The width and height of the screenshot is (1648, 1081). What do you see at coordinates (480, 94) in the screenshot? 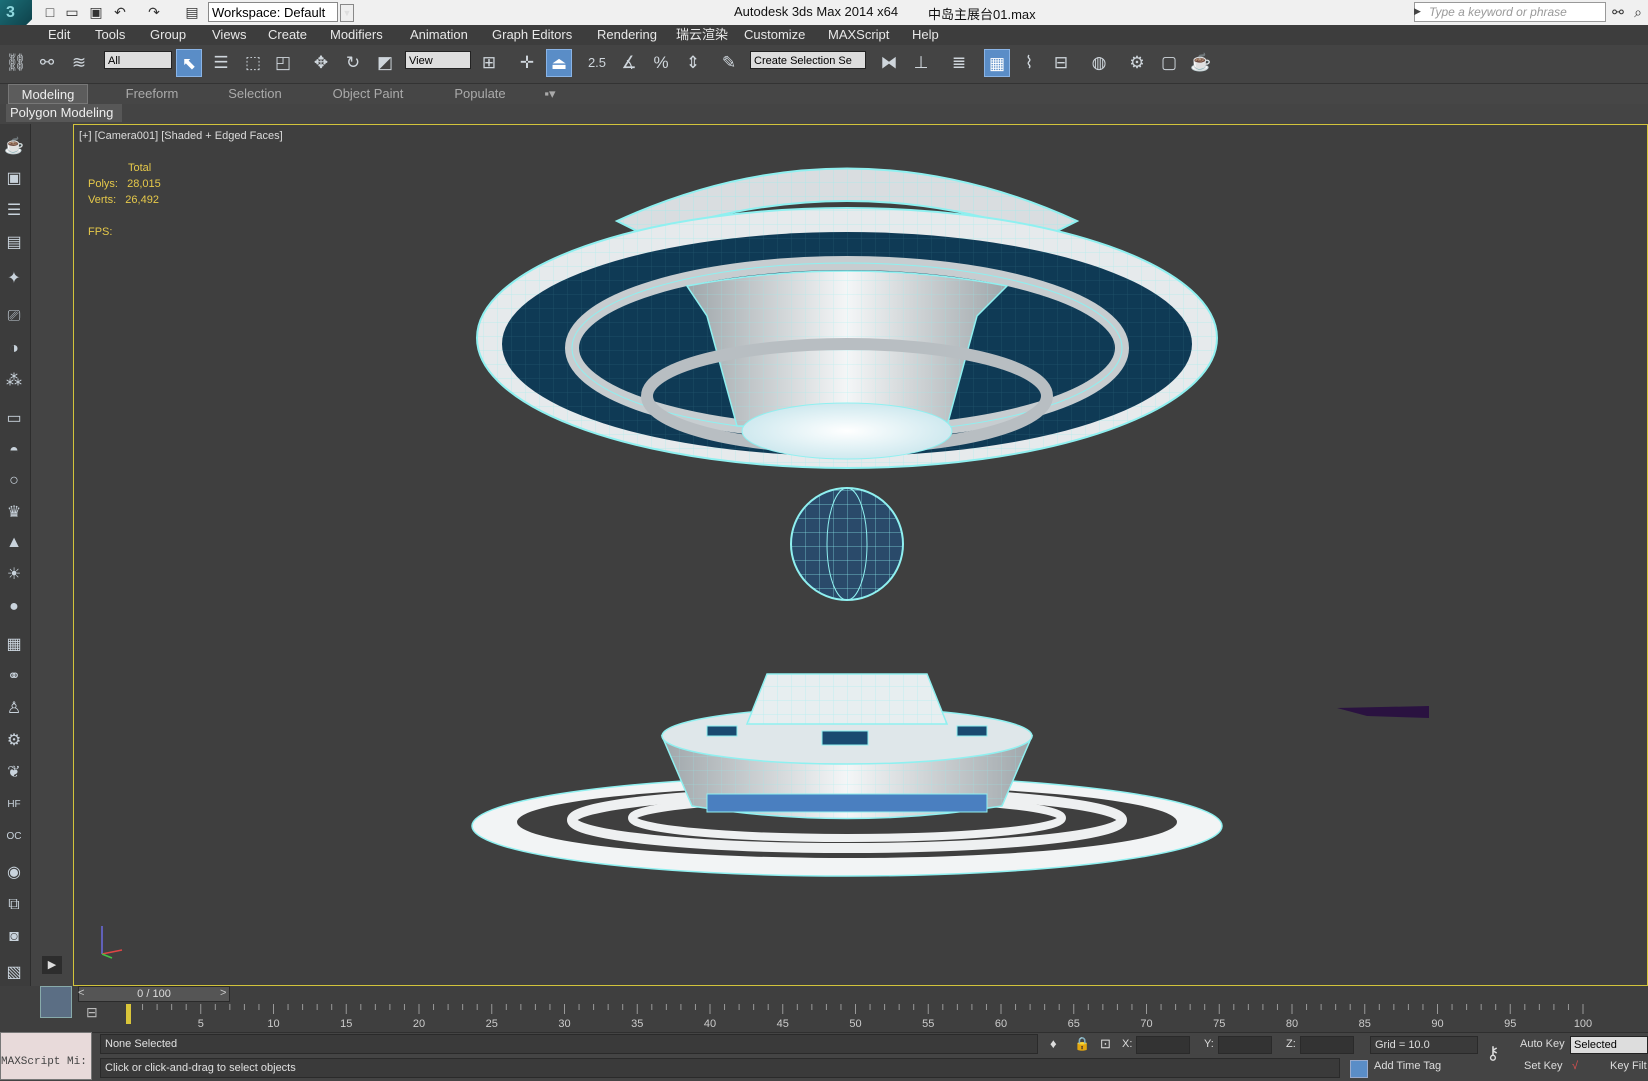
I see `tab-populate: Populate` at bounding box center [480, 94].